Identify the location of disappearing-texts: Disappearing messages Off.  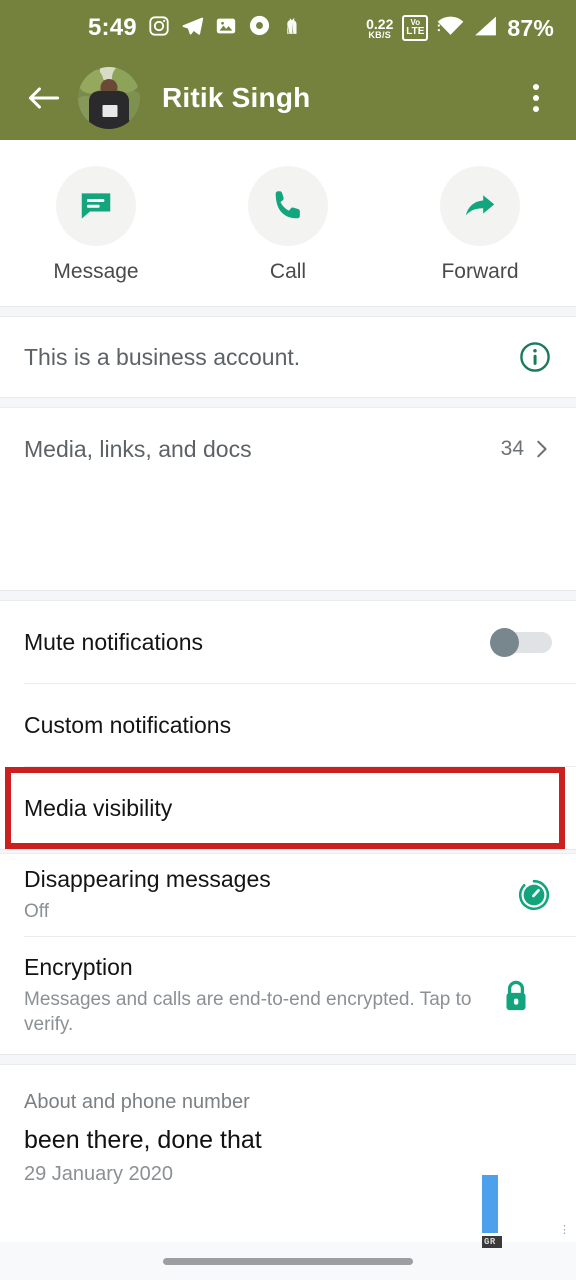
(263, 894).